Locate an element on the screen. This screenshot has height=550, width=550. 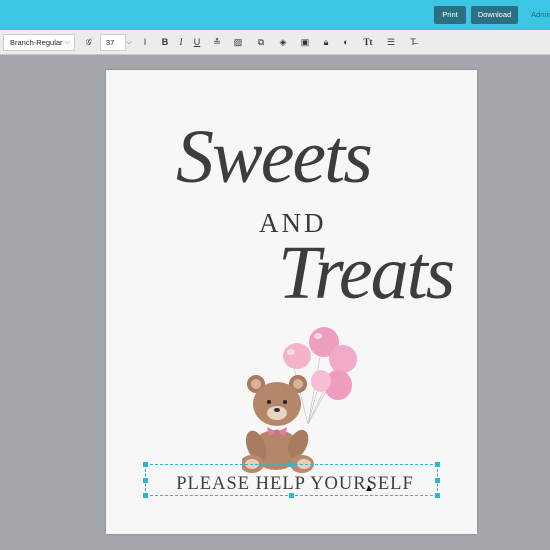
resize-handle-top-right is located at coordinates (437, 464).